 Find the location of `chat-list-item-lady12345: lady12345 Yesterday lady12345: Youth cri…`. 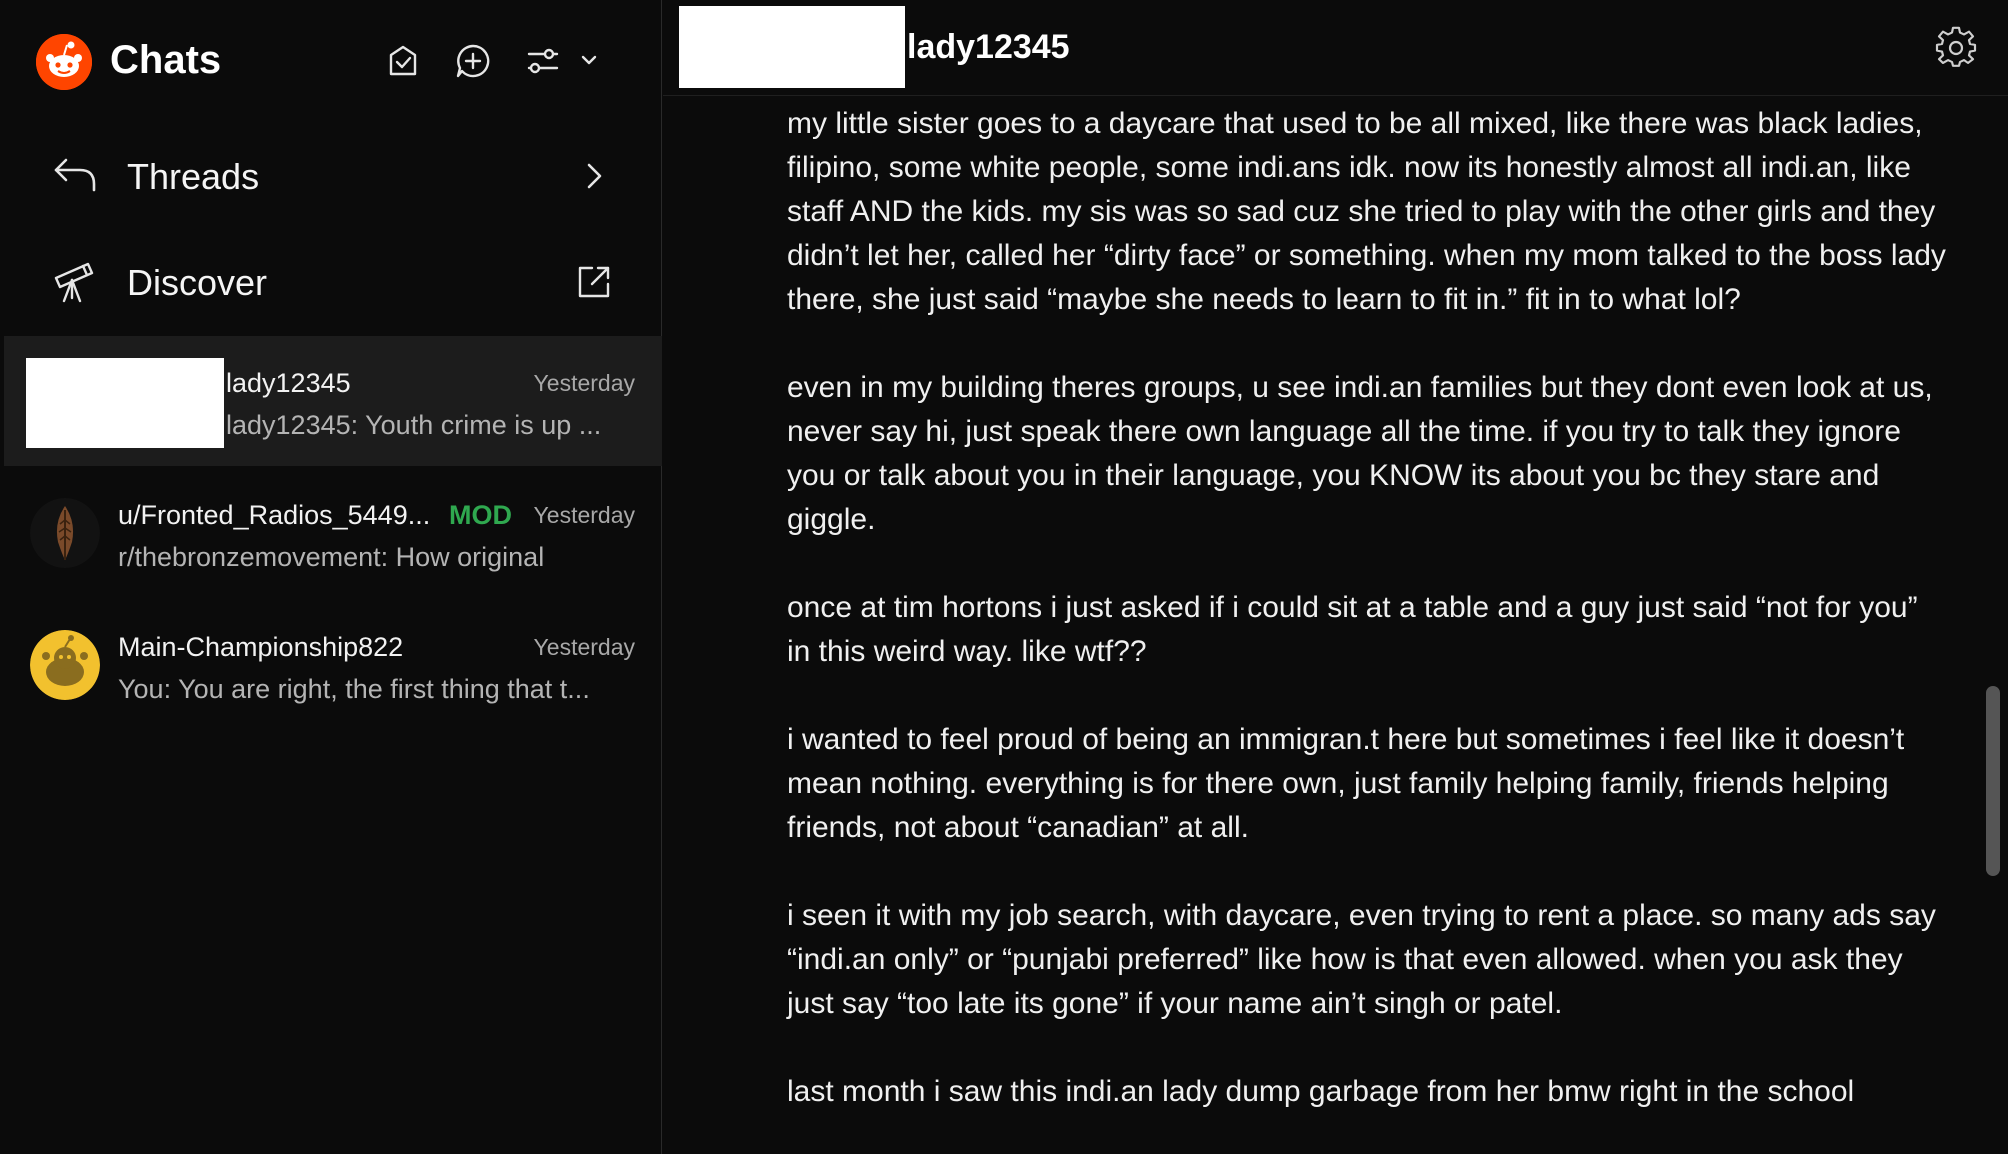

chat-list-item-lady12345: lady12345 Yesterday lady12345: Youth cri… is located at coordinates (333, 401).